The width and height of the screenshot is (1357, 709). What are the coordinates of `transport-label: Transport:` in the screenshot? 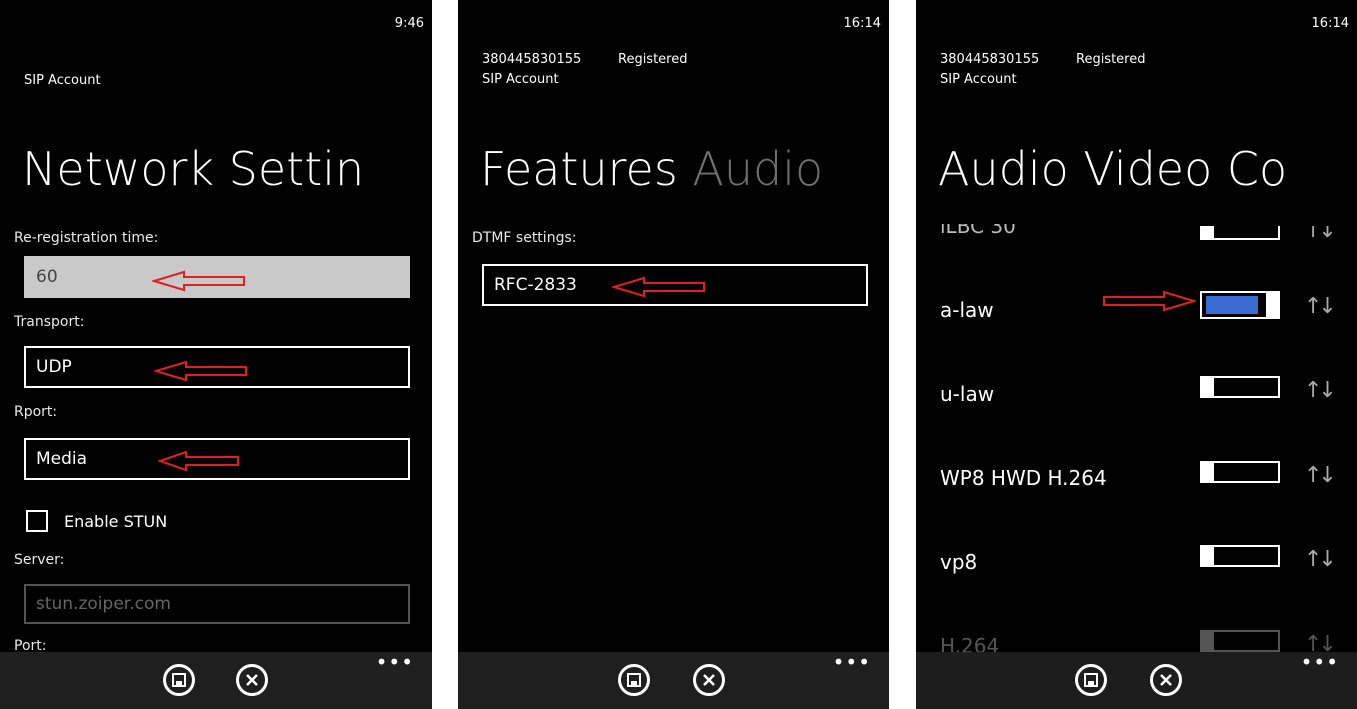 It's located at (49, 322).